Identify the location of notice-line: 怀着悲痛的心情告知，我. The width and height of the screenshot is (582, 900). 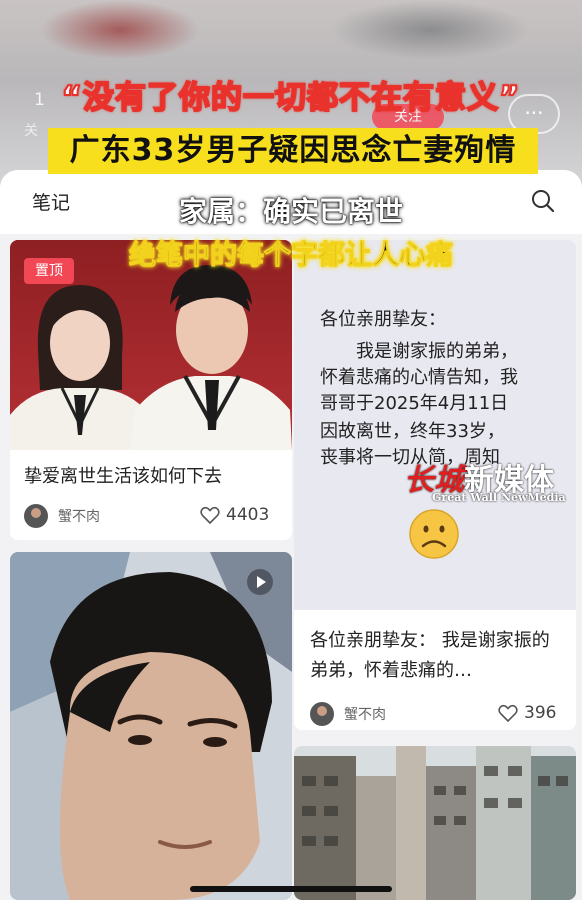
(419, 377).